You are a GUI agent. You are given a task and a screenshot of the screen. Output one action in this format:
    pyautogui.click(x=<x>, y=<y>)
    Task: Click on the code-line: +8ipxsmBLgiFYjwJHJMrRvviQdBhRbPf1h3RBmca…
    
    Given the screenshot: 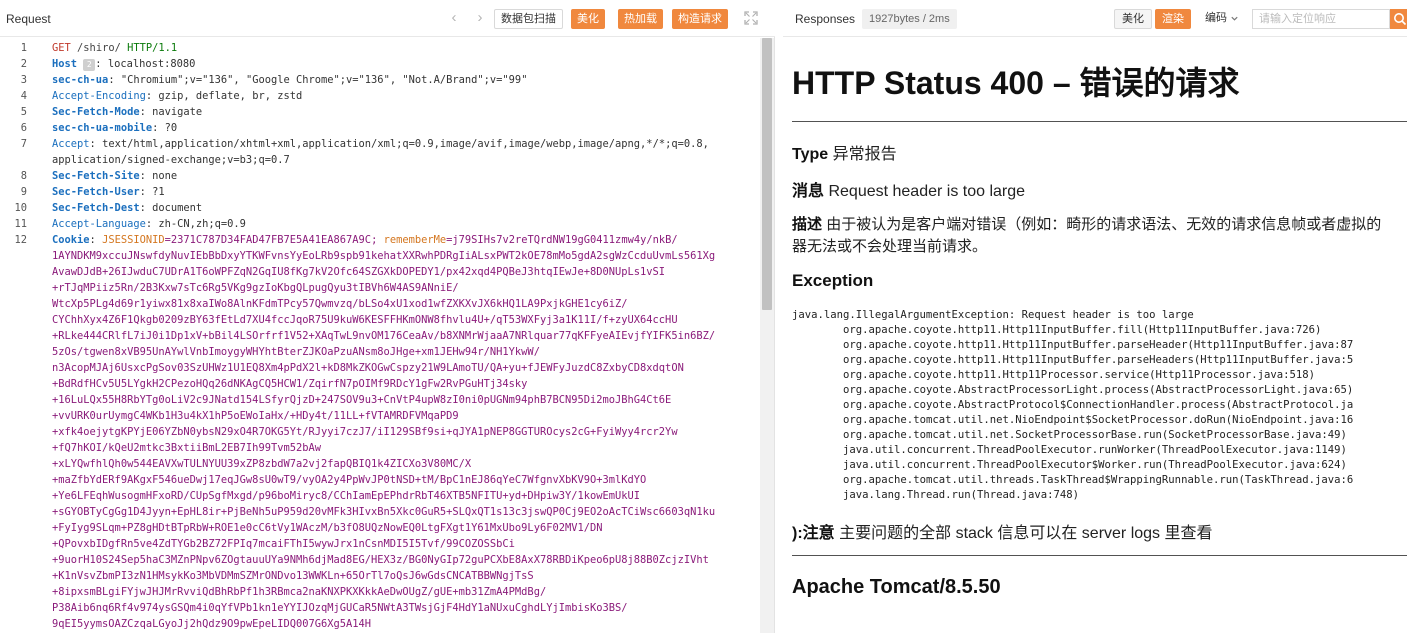 What is the action you would take?
    pyautogui.click(x=380, y=592)
    